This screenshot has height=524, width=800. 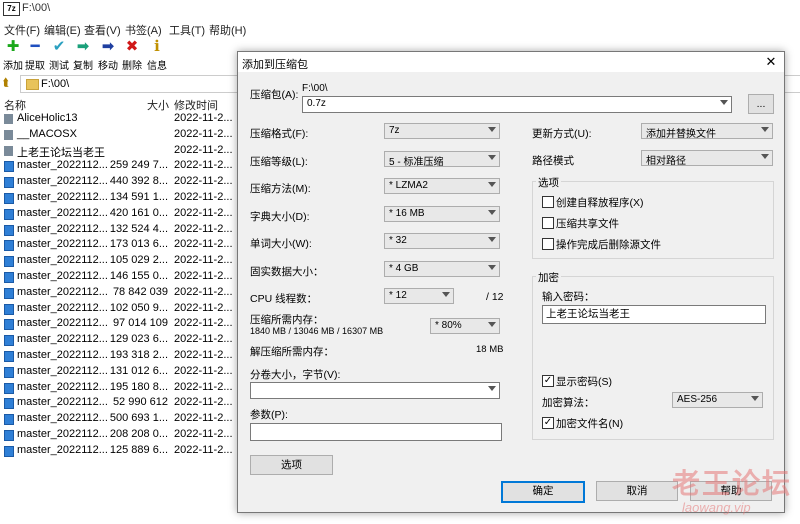 What do you see at coordinates (291, 465) in the screenshot?
I see `options-button: 选项` at bounding box center [291, 465].